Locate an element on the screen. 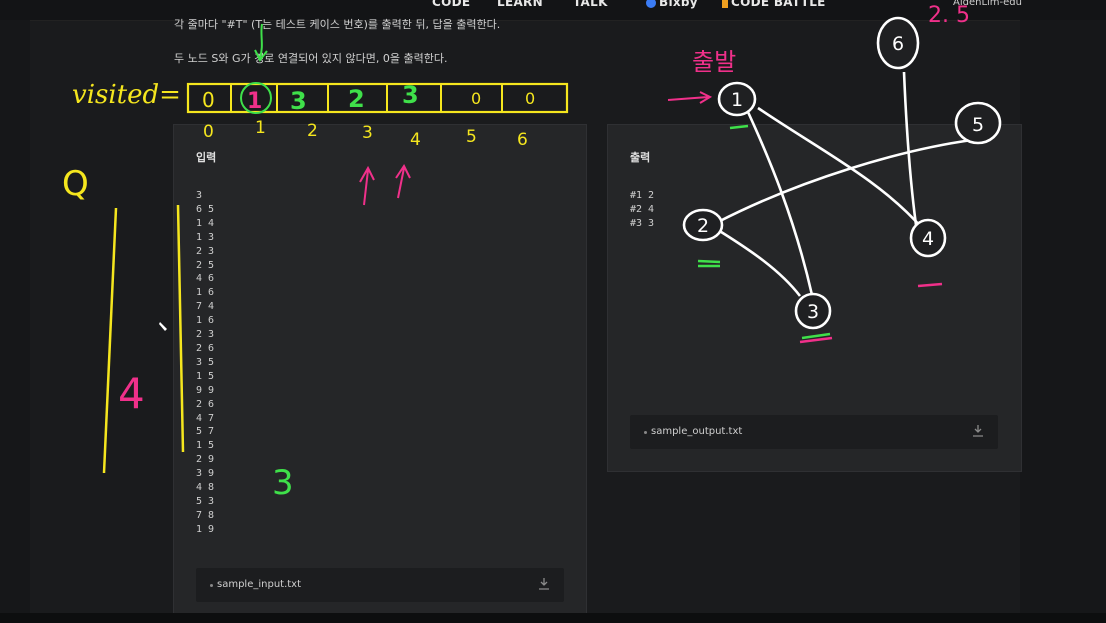 Image resolution: width=1106 pixels, height=623 pixels. nav-talk: TALK is located at coordinates (590, 4).